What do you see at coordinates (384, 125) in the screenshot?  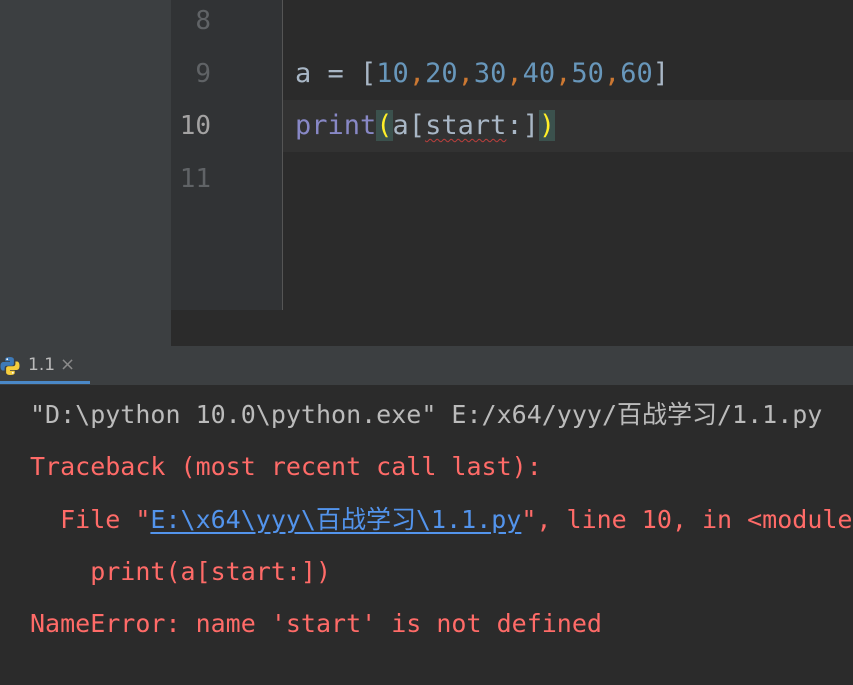 I see `matched-paren-open: (` at bounding box center [384, 125].